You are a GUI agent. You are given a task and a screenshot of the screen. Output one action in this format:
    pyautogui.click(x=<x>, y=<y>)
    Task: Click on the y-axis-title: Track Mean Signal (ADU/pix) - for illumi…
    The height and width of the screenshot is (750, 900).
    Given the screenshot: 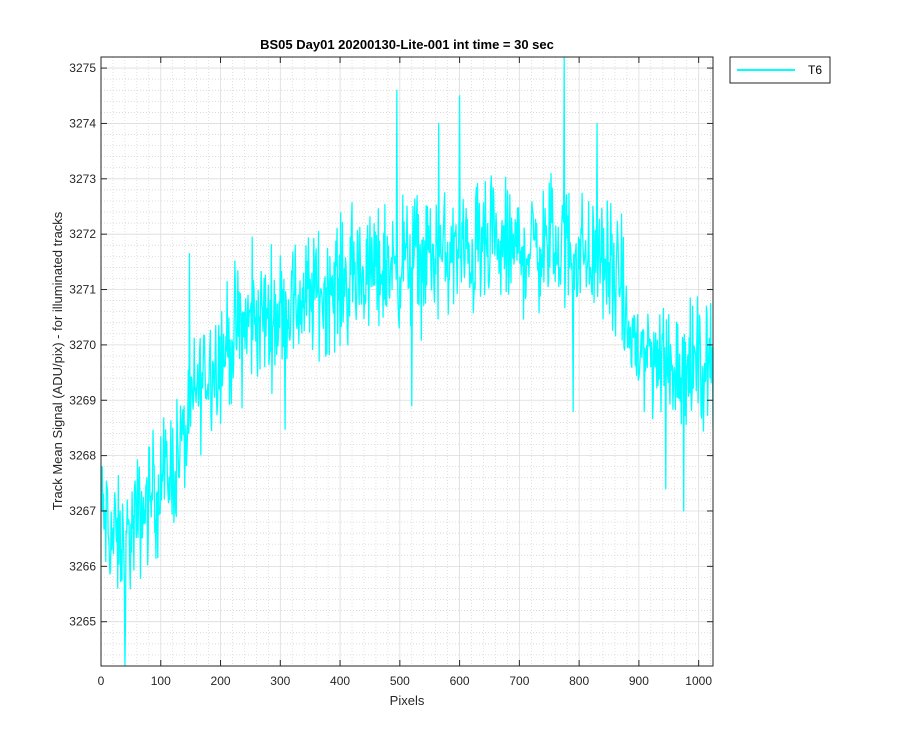 What is the action you would take?
    pyautogui.click(x=57, y=360)
    